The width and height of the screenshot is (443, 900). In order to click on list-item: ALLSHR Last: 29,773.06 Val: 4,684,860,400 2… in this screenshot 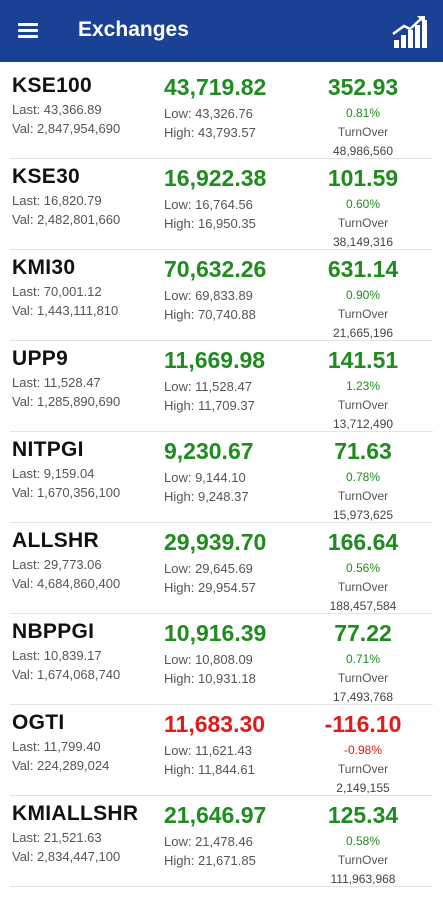, I will do `click(221, 568)`.